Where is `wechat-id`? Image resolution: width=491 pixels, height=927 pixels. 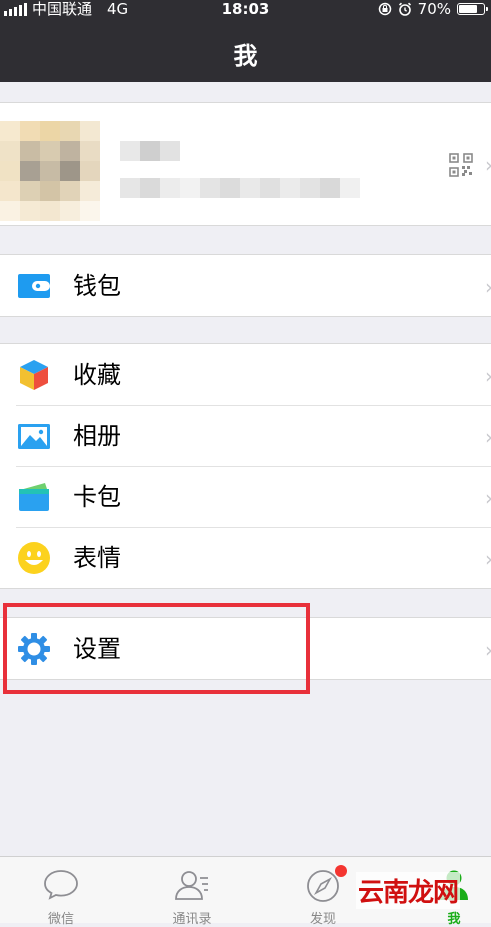
wechat-id is located at coordinates (240, 188).